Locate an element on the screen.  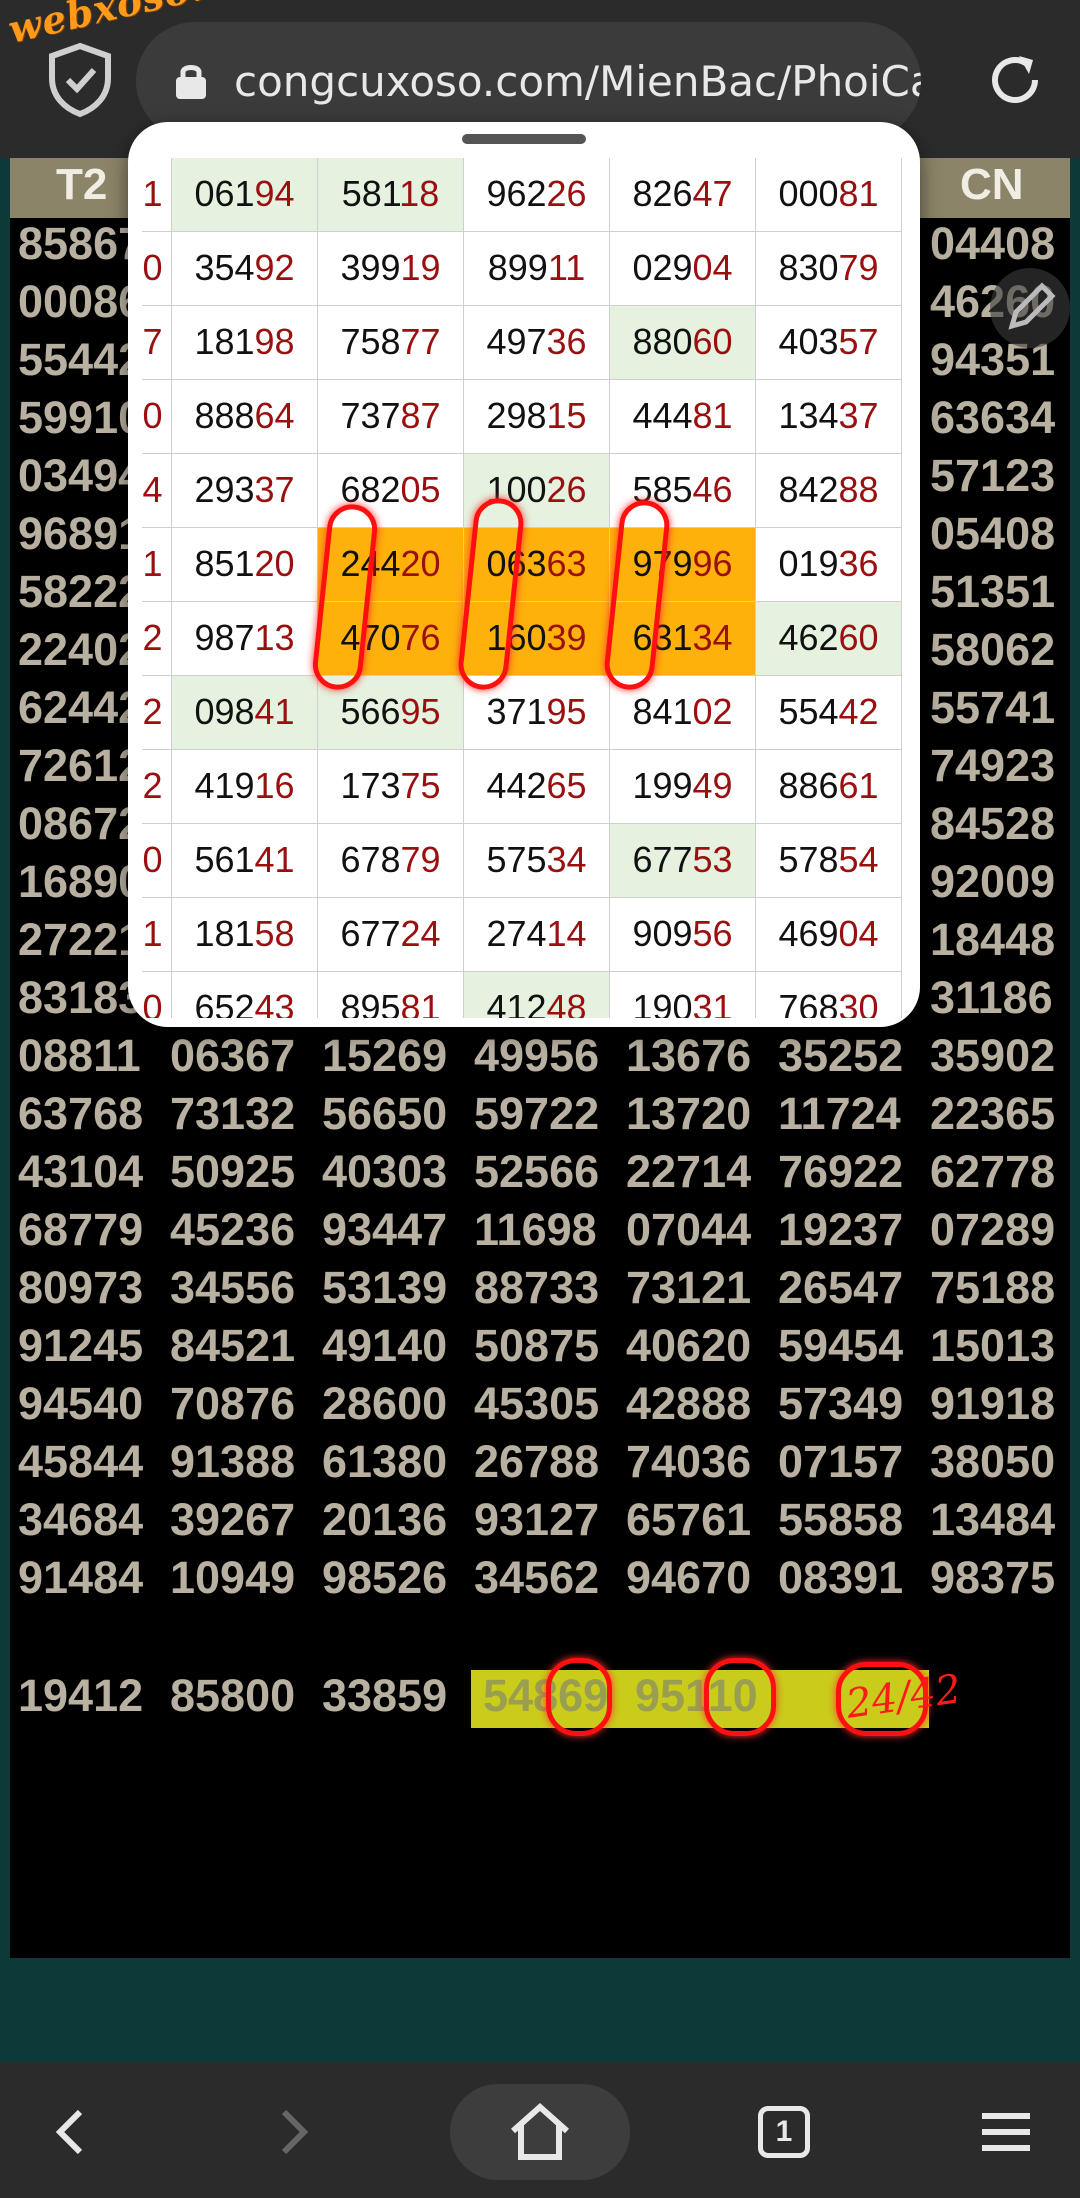
cell-head: 880 is located at coordinates (662, 341).